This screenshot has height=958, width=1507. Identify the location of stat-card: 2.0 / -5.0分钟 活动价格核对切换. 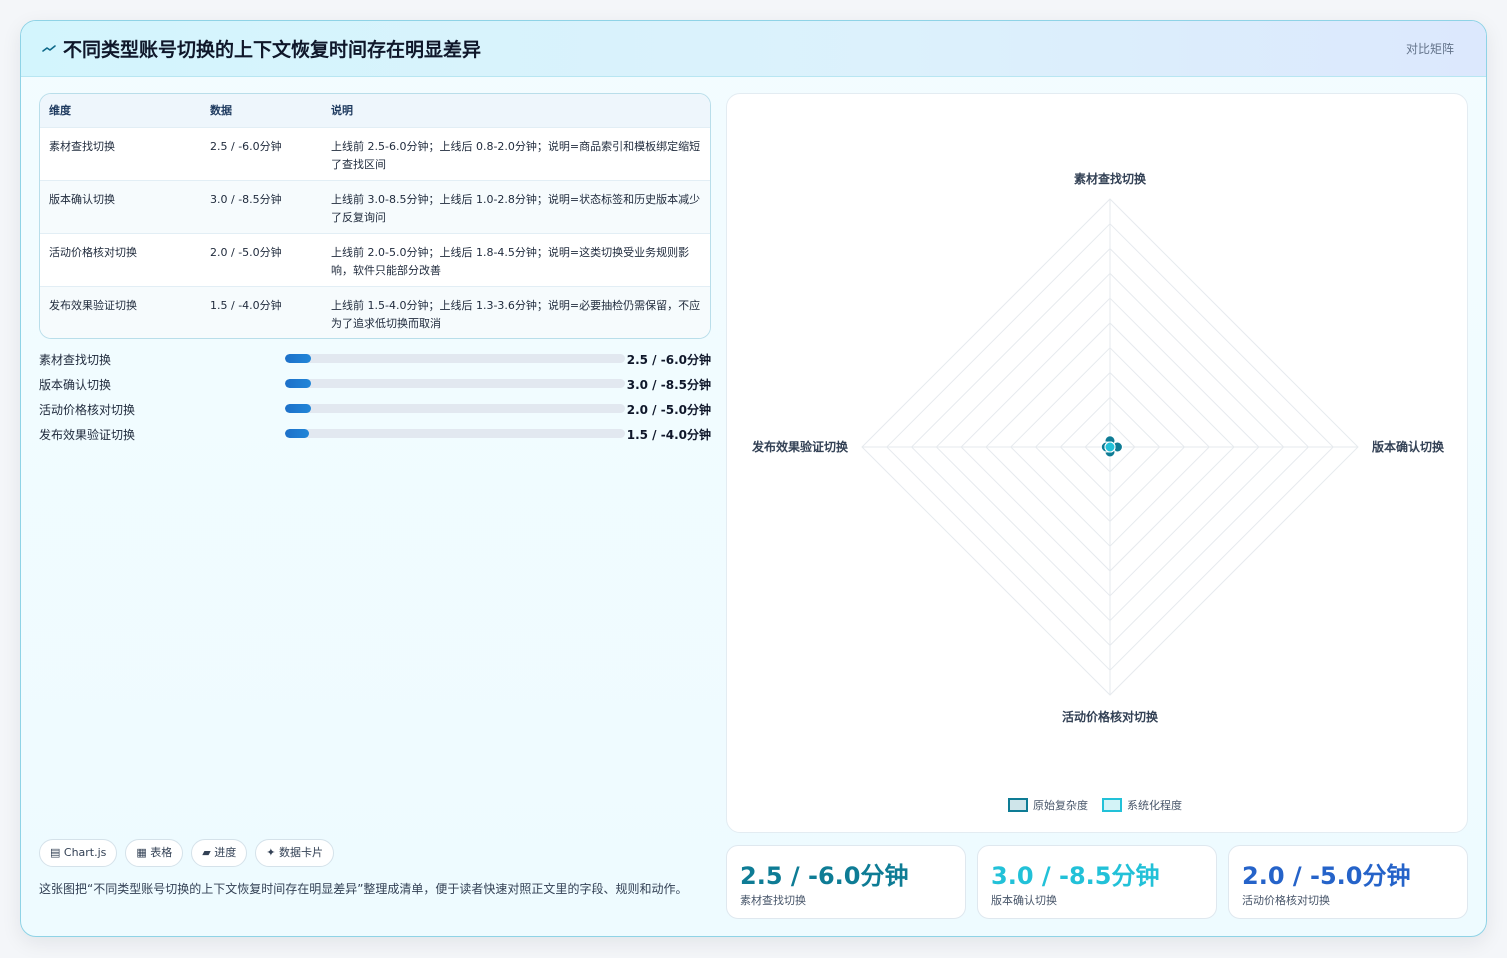
(1348, 882).